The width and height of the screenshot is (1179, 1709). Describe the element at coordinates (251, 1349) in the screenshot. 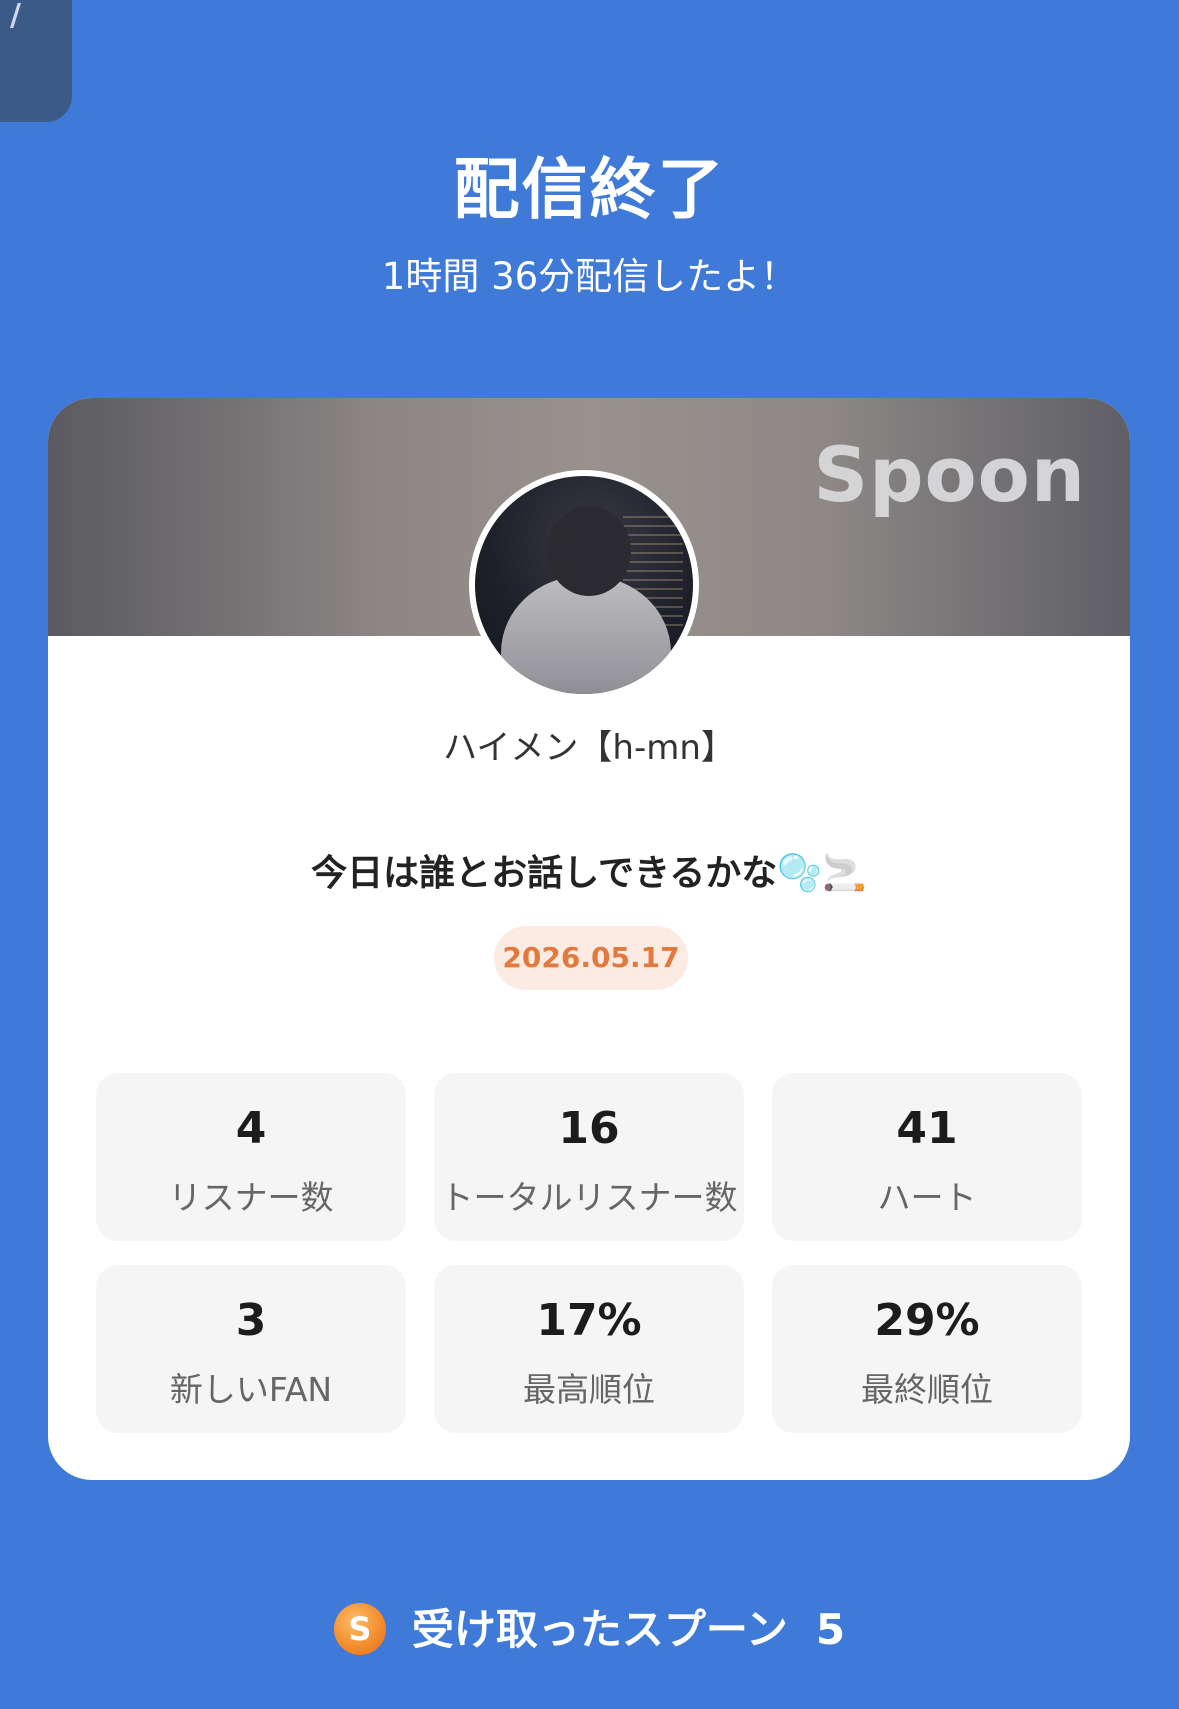

I see `stat-new-fans: 3 新しいFAN` at that location.